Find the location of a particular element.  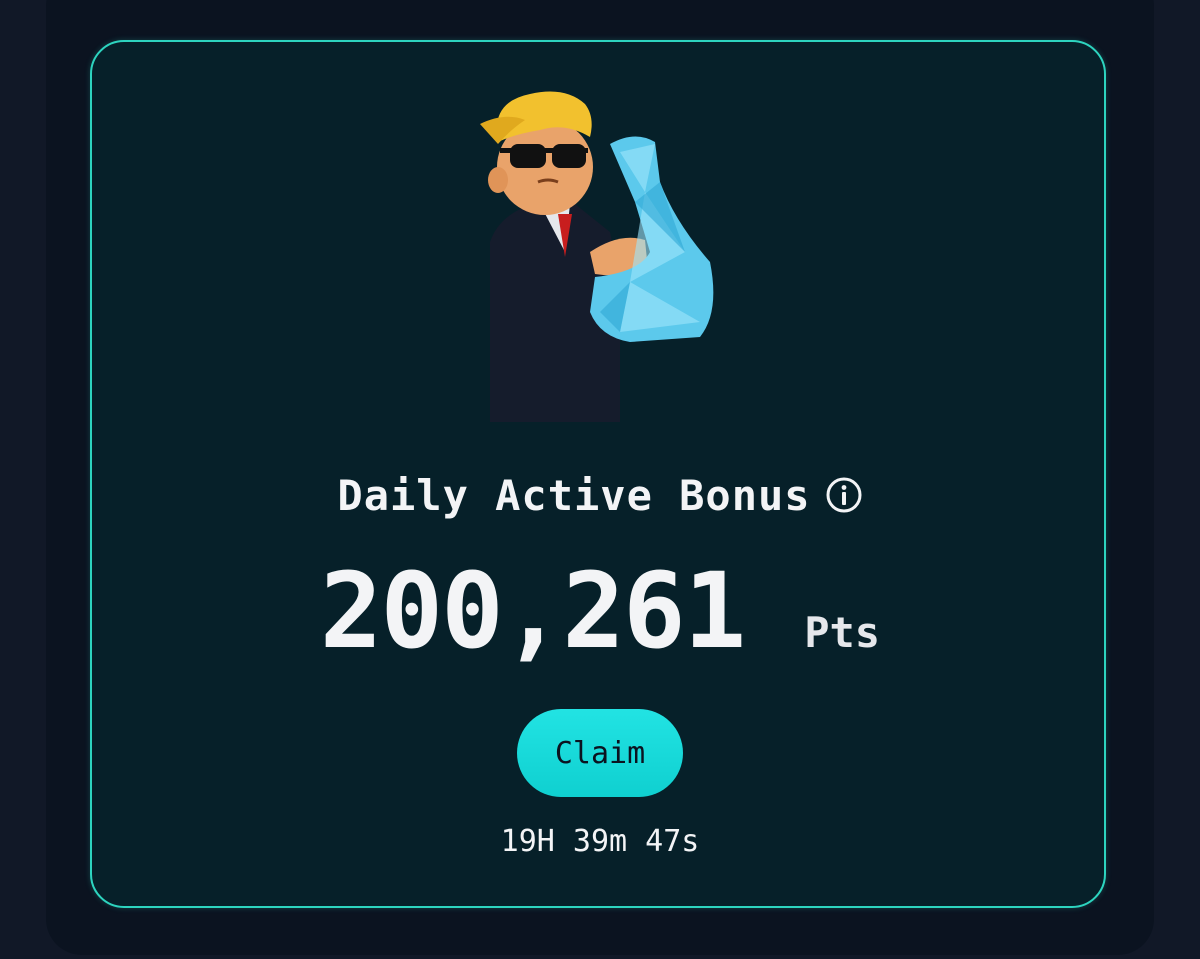

bonus-title-row: Daily Active Bonus is located at coordinates (600, 496).